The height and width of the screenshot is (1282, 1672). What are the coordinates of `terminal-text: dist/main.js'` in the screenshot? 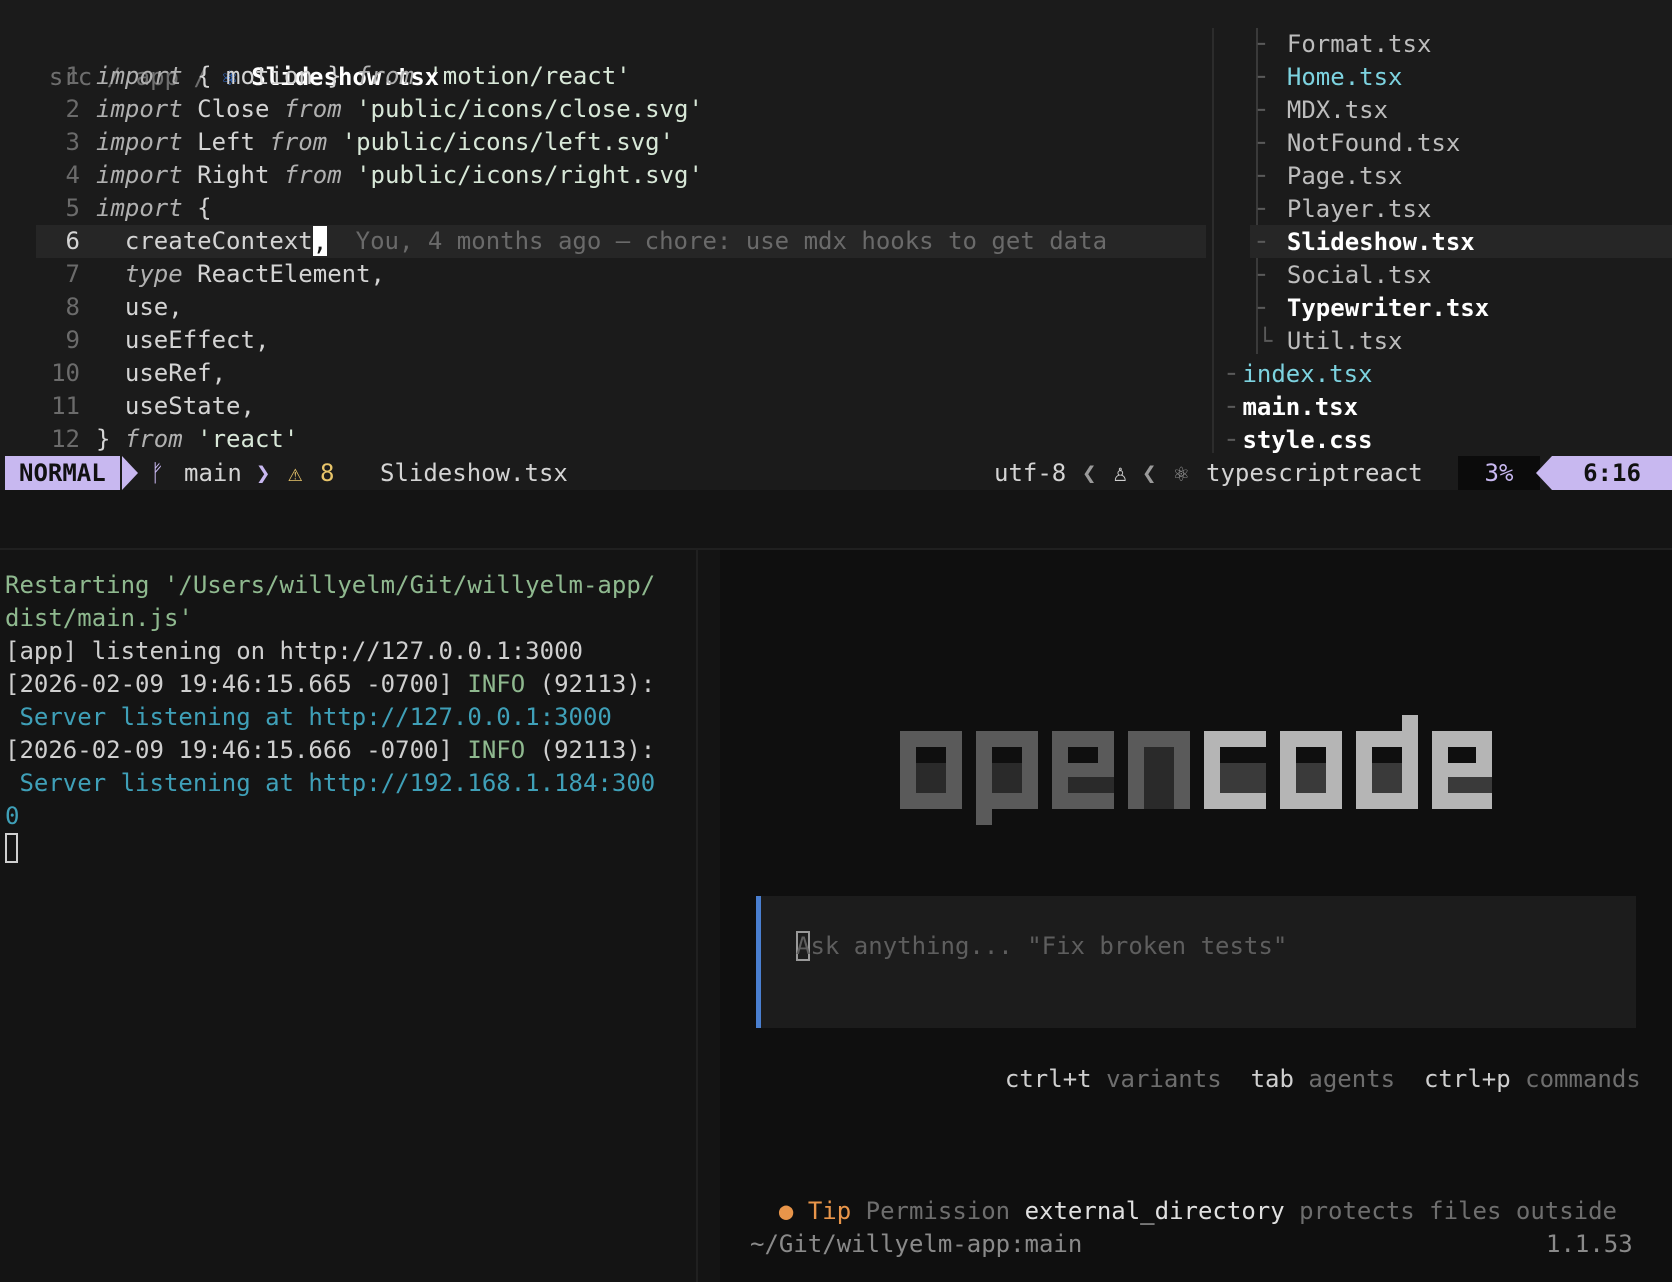 It's located at (99, 618).